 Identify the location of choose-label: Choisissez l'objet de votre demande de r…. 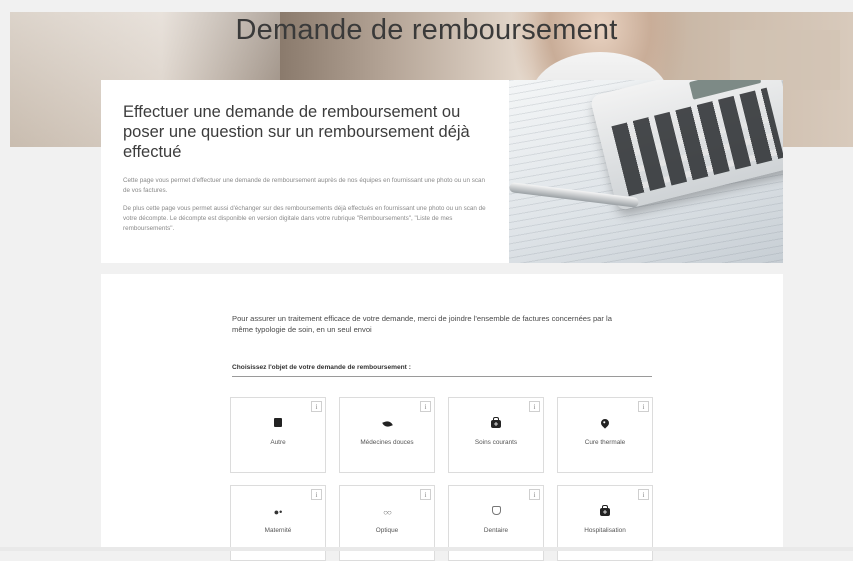
(321, 367).